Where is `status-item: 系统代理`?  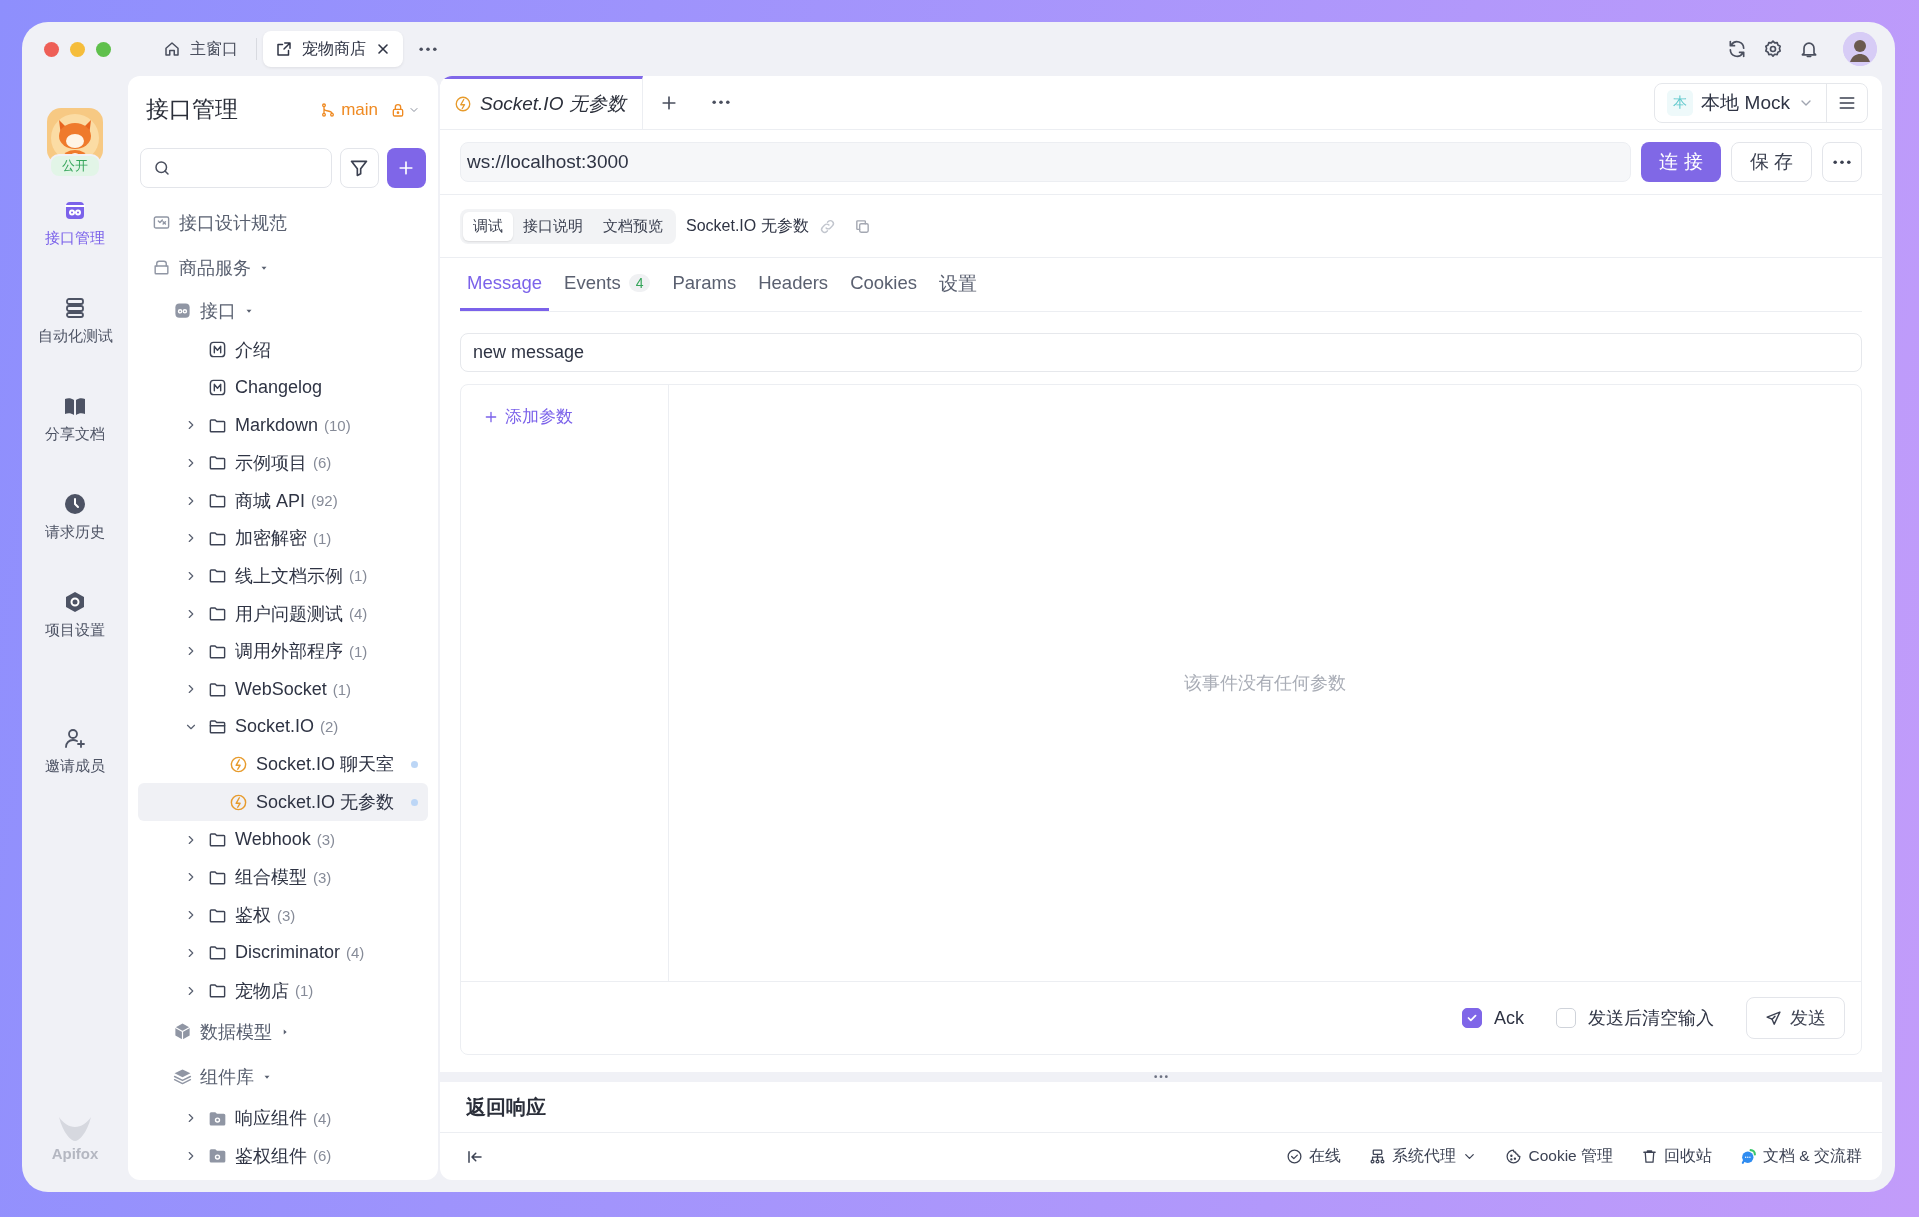 status-item: 系统代理 is located at coordinates (1423, 1156).